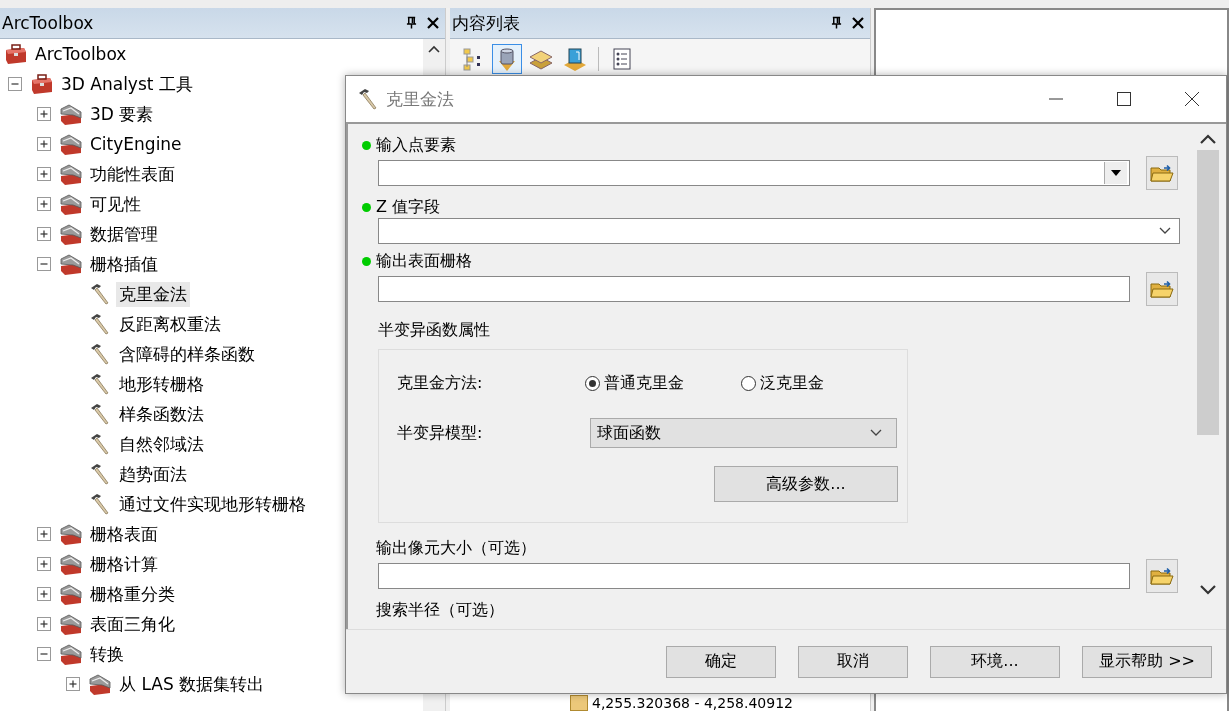 This screenshot has height=711, width=1229. Describe the element at coordinates (1116, 173) in the screenshot. I see `dropdown-arrow-icon` at that location.